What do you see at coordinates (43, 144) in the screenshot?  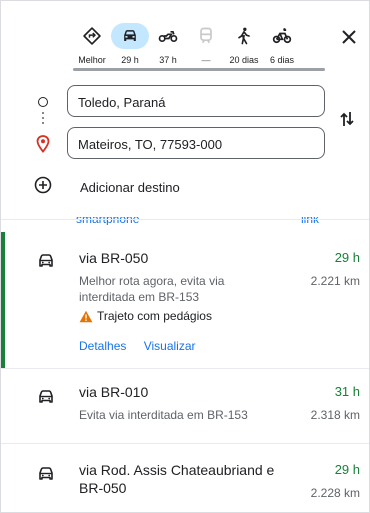 I see `location-pin-icon` at bounding box center [43, 144].